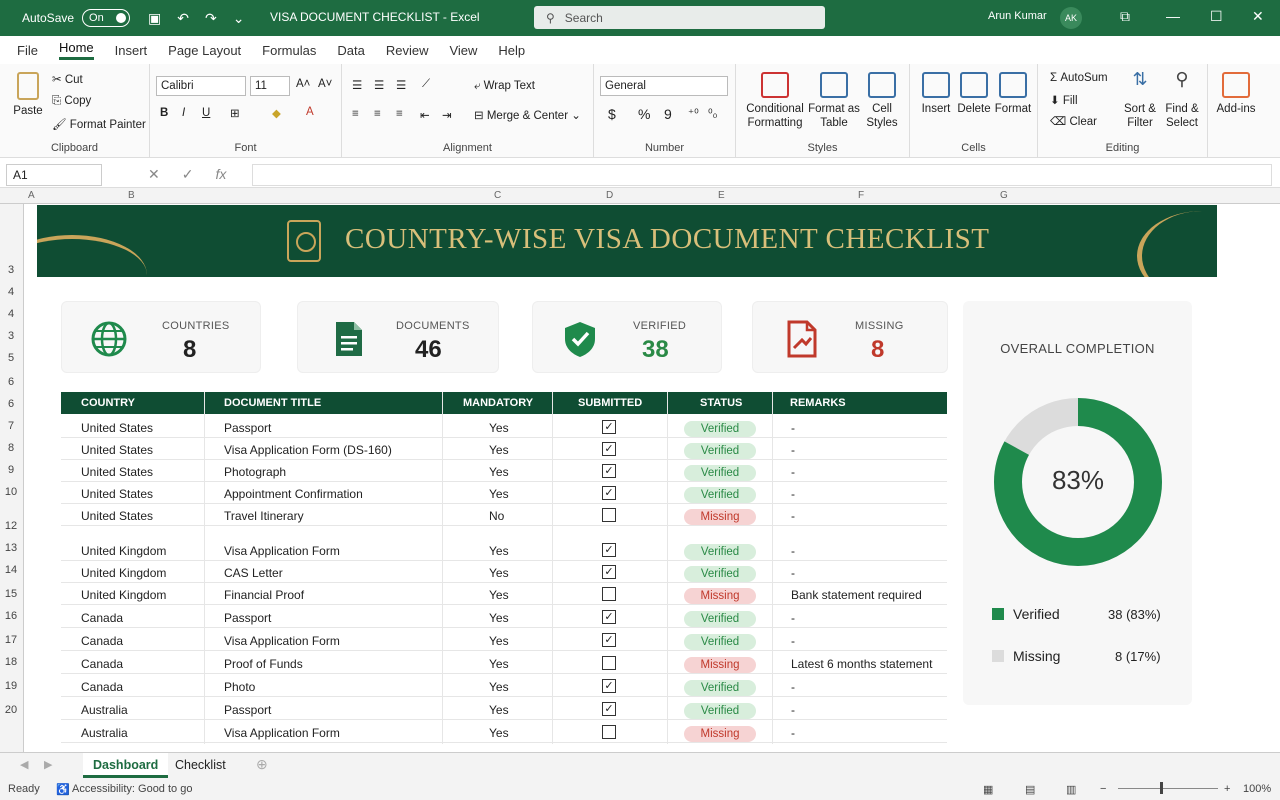 This screenshot has width=1280, height=800. What do you see at coordinates (1140, 100) in the screenshot?
I see `sort-filter-button: ⇅ Sort & Filter` at bounding box center [1140, 100].